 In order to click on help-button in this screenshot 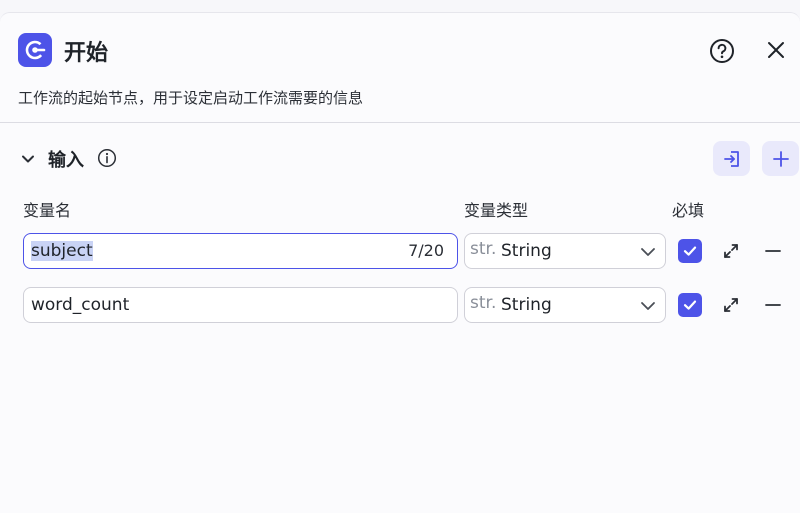, I will do `click(722, 51)`.